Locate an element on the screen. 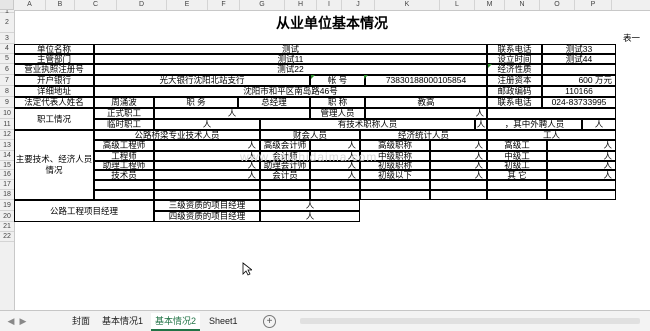  finance-header: 财会人员 is located at coordinates (310, 135).